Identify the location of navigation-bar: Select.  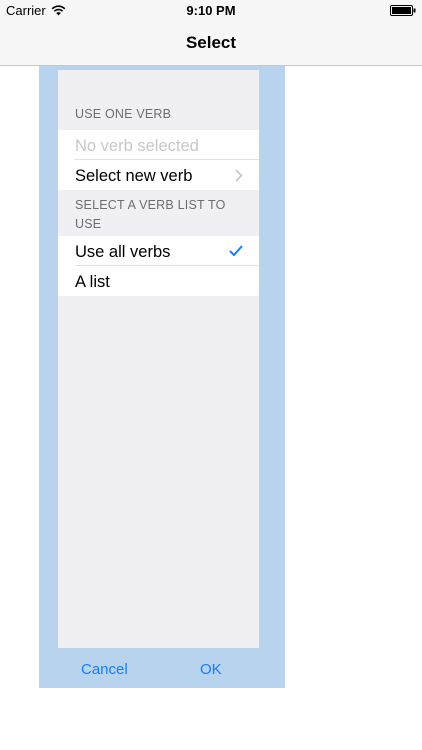
(211, 44).